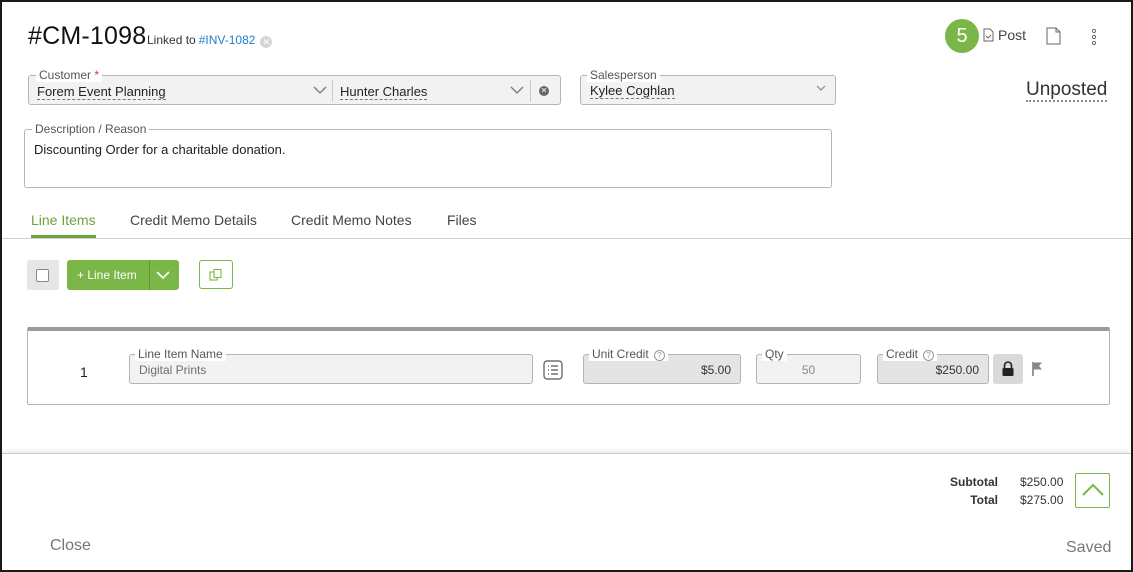 Image resolution: width=1133 pixels, height=572 pixels. I want to click on step-badge: 5, so click(962, 36).